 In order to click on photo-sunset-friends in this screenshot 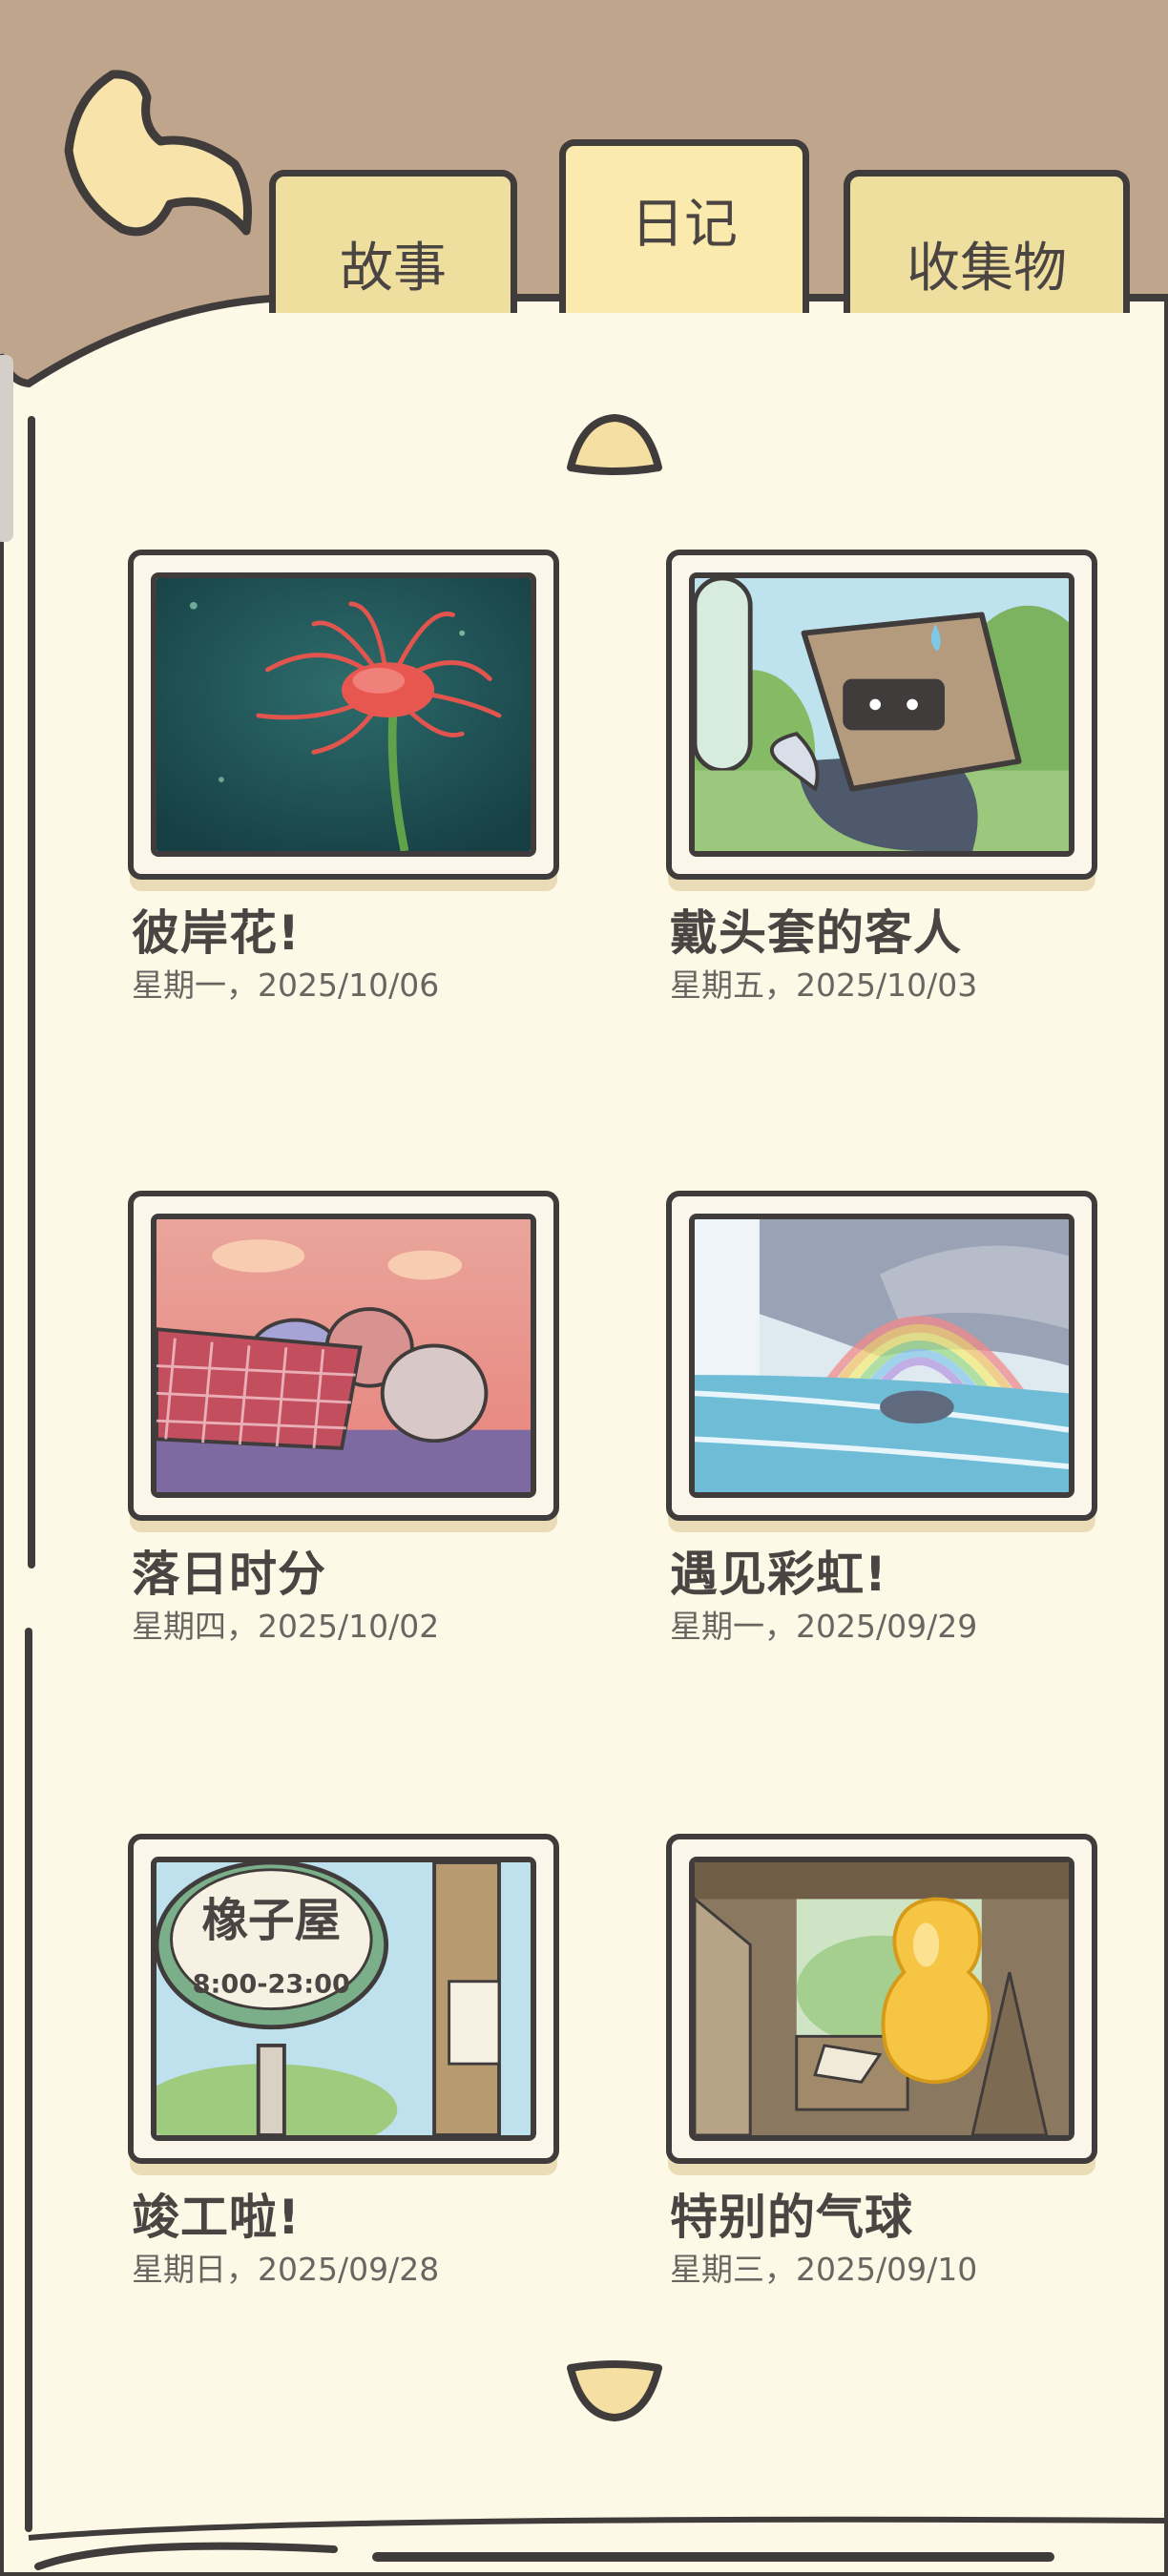, I will do `click(343, 1356)`.